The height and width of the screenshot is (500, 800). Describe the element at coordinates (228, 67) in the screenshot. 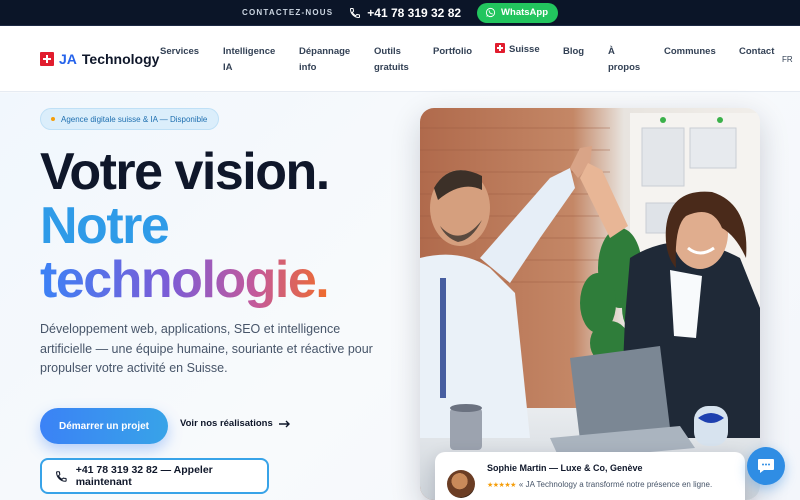

I see `nav-label: IA` at that location.